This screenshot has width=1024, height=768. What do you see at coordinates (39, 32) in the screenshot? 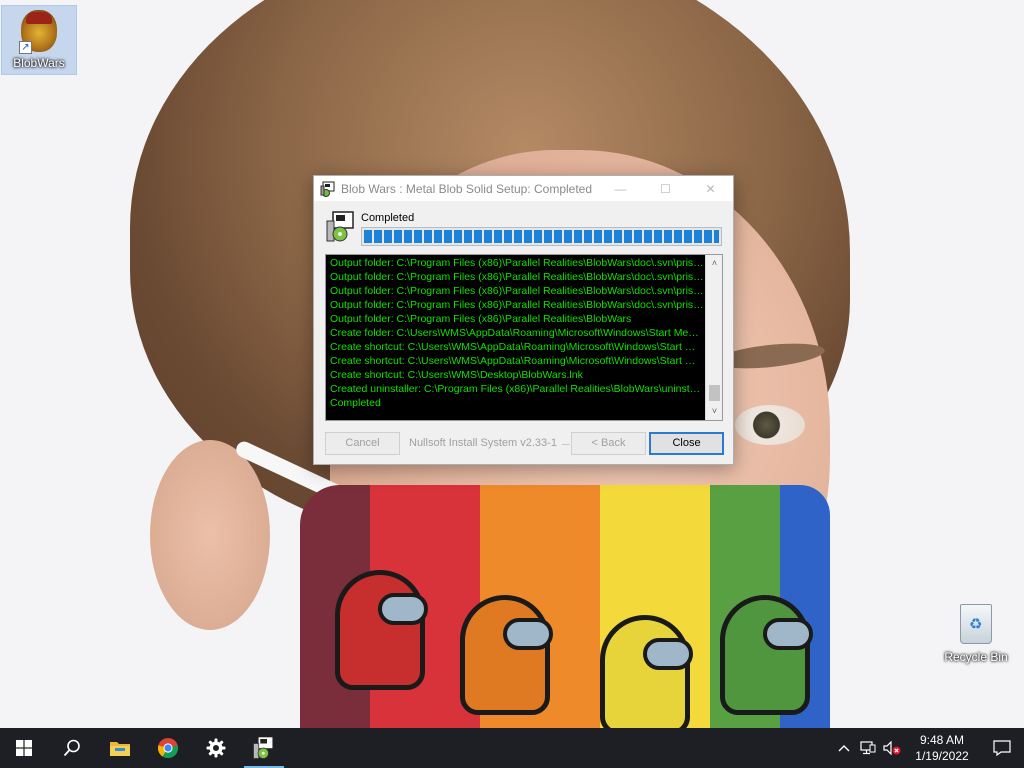
I see `blobwars-game-icon: ↗` at bounding box center [39, 32].